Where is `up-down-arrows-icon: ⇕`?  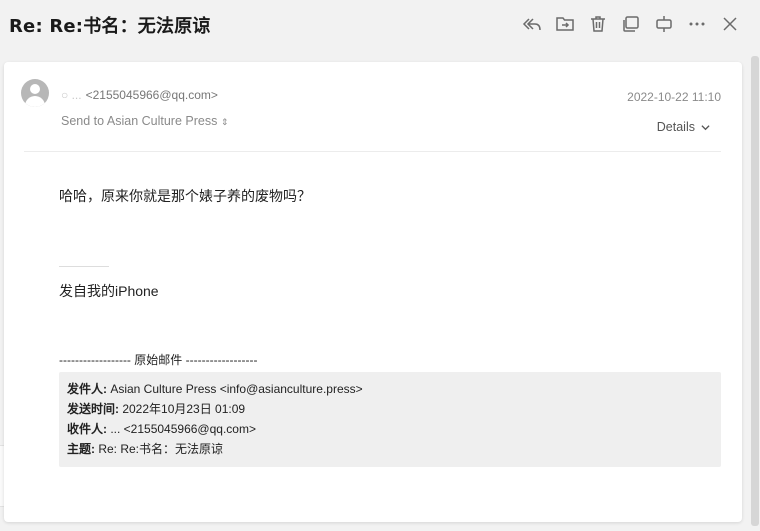
up-down-arrows-icon: ⇕ is located at coordinates (224, 122).